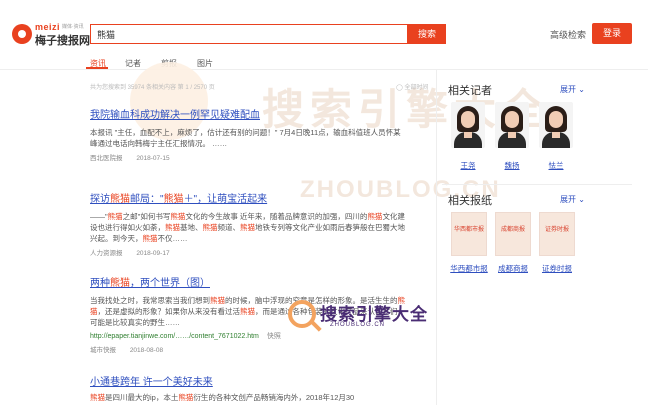  I want to click on text-segment: 之邮"如何书写, so click(146, 216).